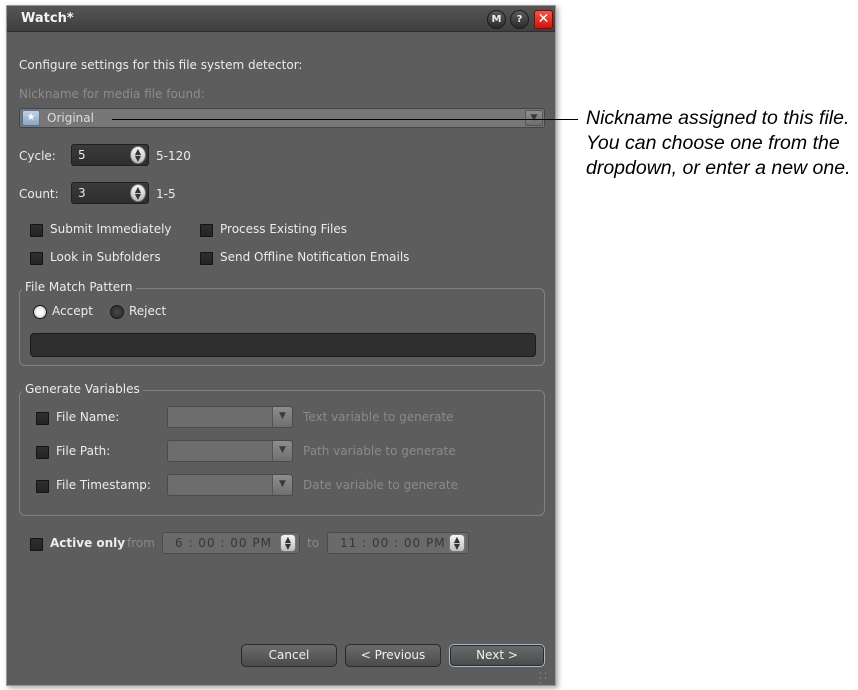  I want to click on resize-grip-icon: · · · · ·, so click(545, 679).